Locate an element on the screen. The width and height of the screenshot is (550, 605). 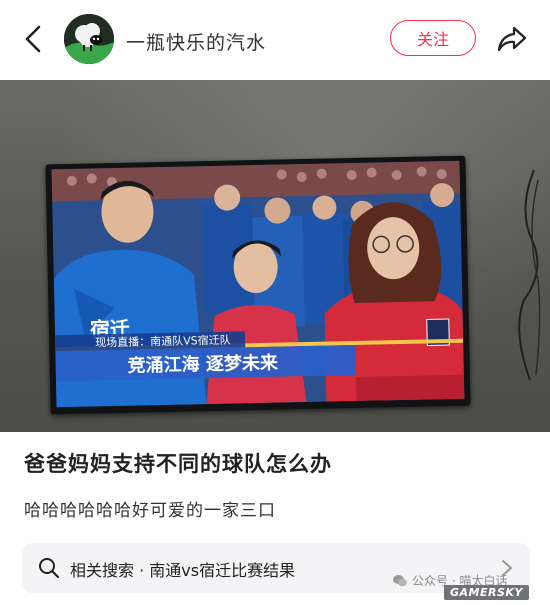
post-title: 爸爸妈妈支持不同的球队怎么办 is located at coordinates (178, 464).